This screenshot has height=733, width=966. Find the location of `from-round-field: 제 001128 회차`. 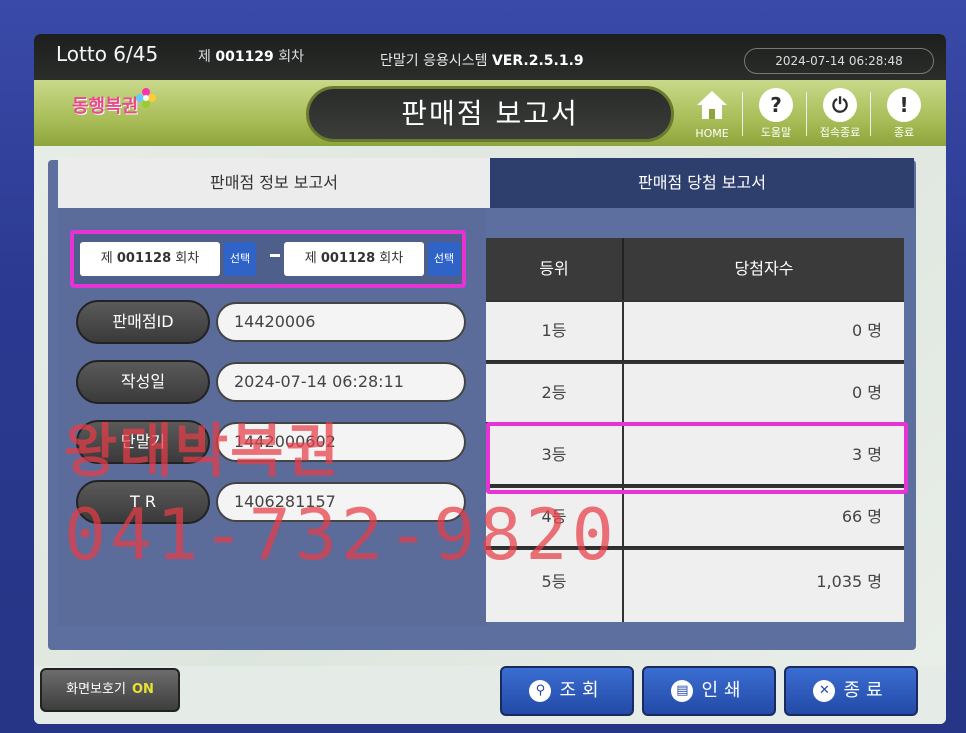

from-round-field: 제 001128 회차 is located at coordinates (150, 259).